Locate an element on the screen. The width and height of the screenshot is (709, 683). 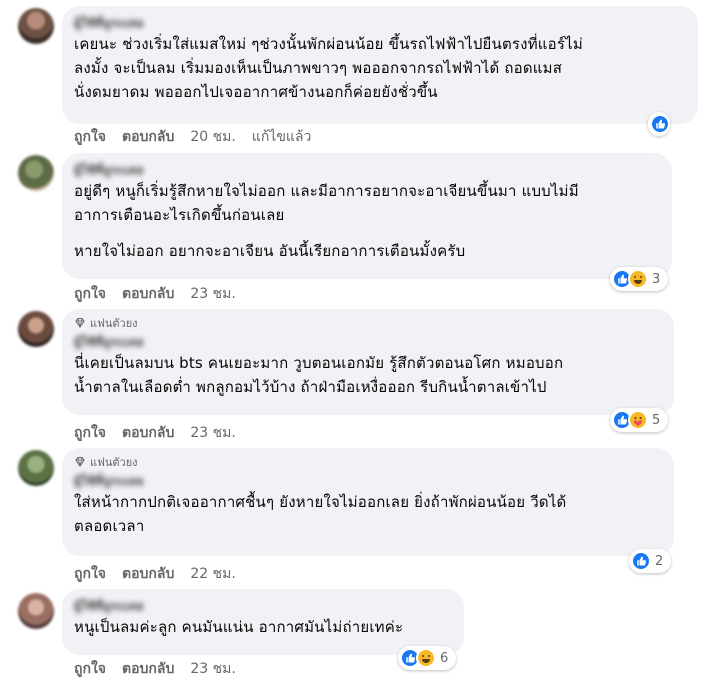
reaction-count: 3 is located at coordinates (656, 279).